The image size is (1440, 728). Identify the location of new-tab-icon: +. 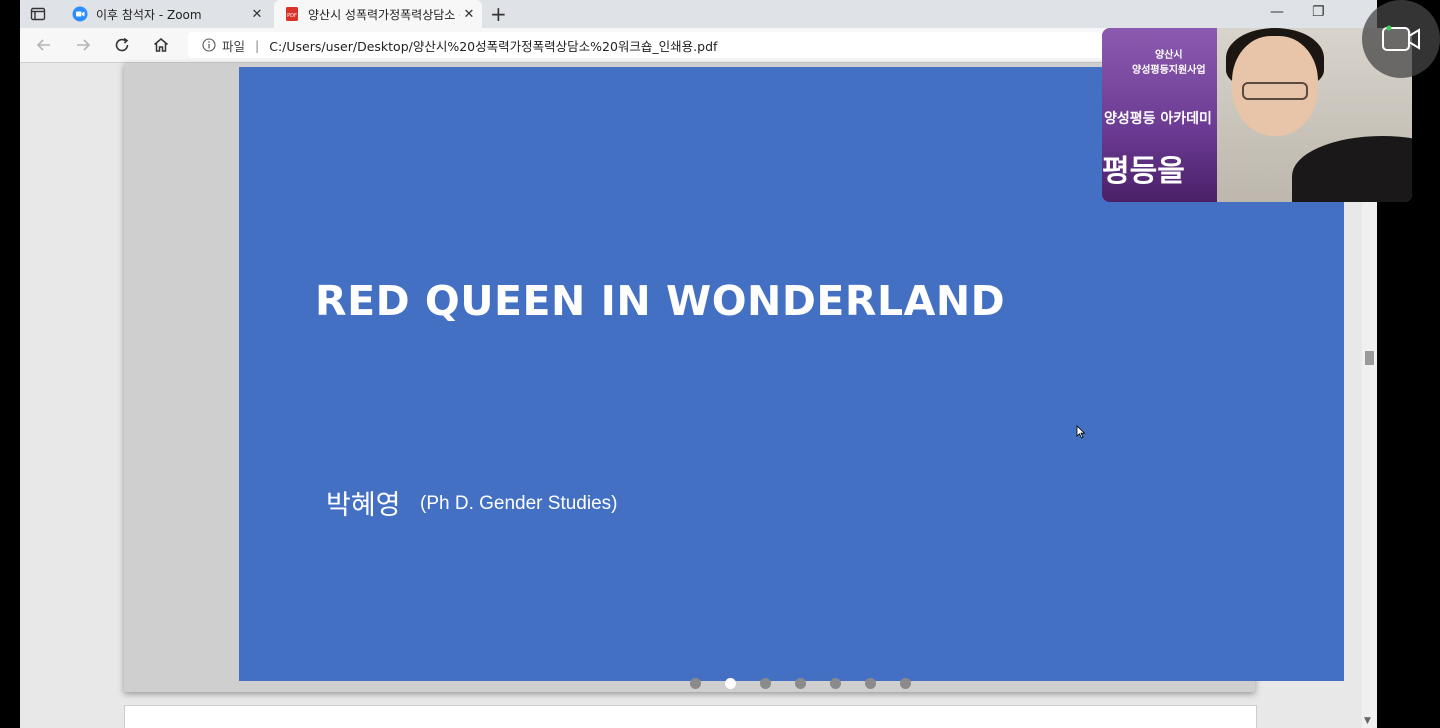
(498, 14).